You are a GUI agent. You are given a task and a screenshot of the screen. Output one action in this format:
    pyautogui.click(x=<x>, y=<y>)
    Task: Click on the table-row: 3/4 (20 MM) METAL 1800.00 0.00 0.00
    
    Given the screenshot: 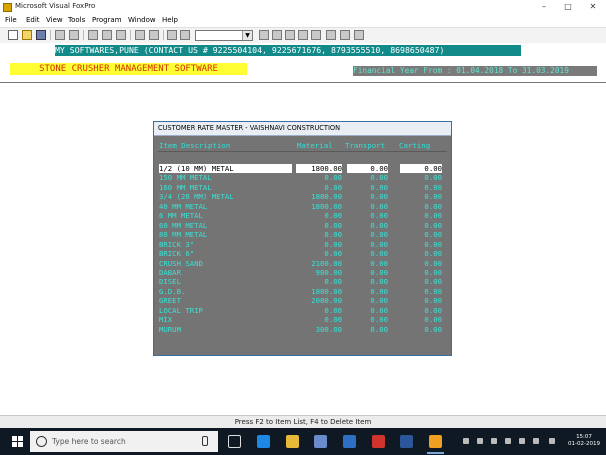 What is the action you would take?
    pyautogui.click(x=303, y=196)
    